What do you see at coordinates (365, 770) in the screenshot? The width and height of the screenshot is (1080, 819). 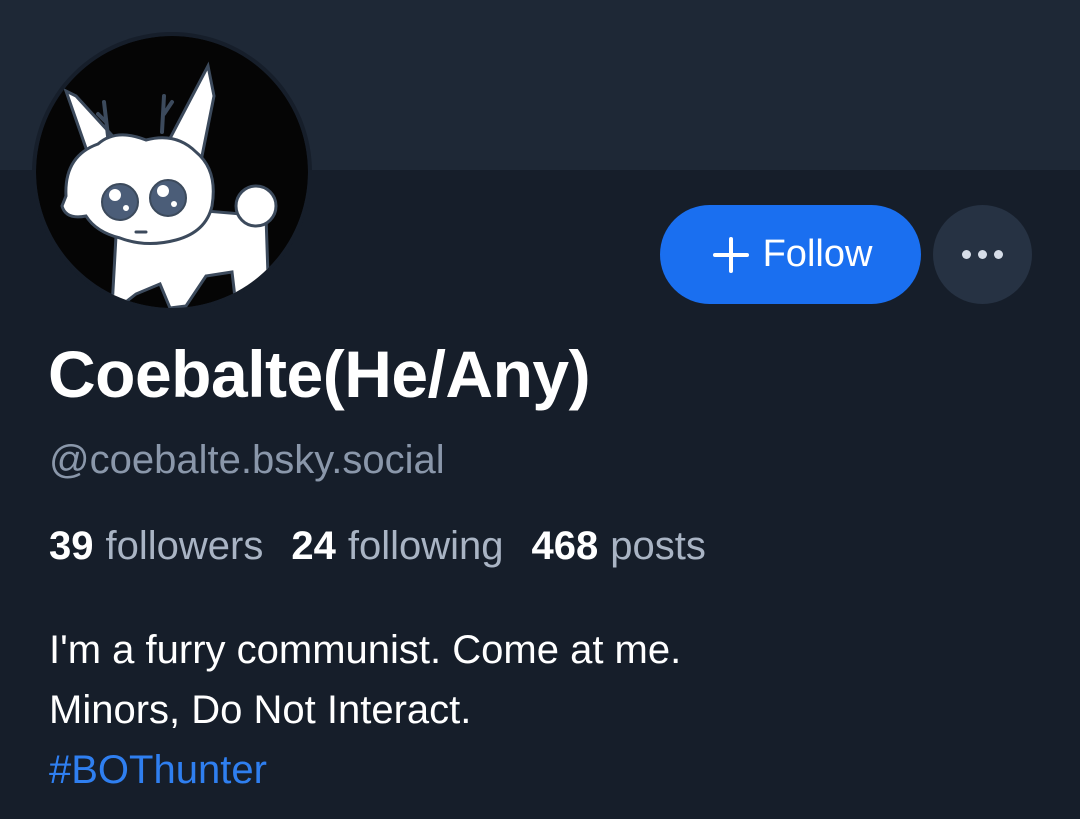 I see `hashtag-link: #BOThunter` at bounding box center [365, 770].